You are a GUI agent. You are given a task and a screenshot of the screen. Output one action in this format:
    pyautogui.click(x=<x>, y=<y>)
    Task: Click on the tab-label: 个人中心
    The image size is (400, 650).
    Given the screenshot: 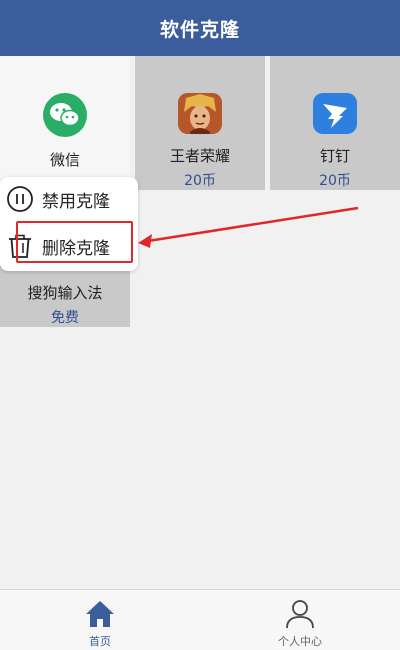 What is the action you would take?
    pyautogui.click(x=300, y=641)
    